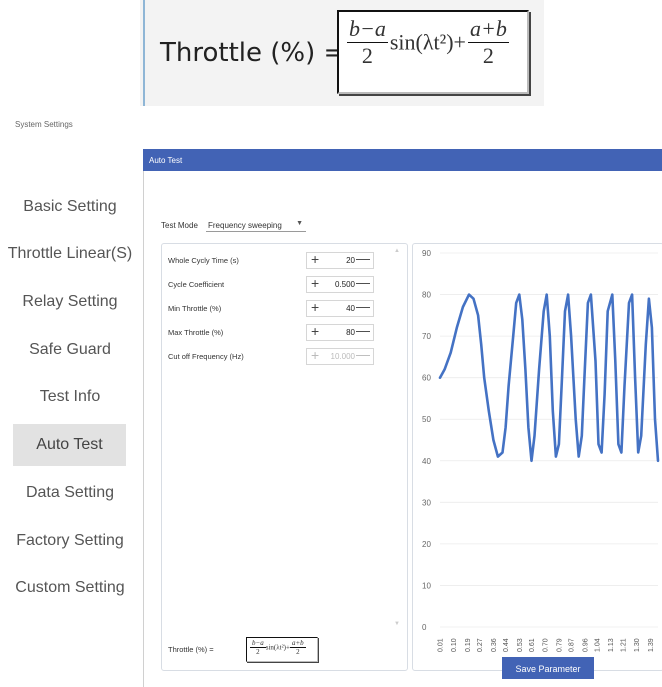  Describe the element at coordinates (70, 304) in the screenshot. I see `nav-item-relay-setting: Relay Setting` at that location.